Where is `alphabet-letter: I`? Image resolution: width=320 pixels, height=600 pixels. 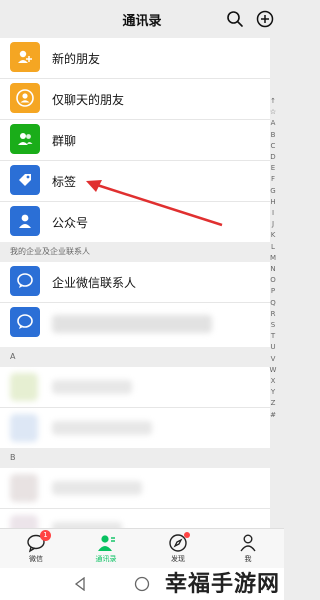 alphabet-letter: I is located at coordinates (273, 213).